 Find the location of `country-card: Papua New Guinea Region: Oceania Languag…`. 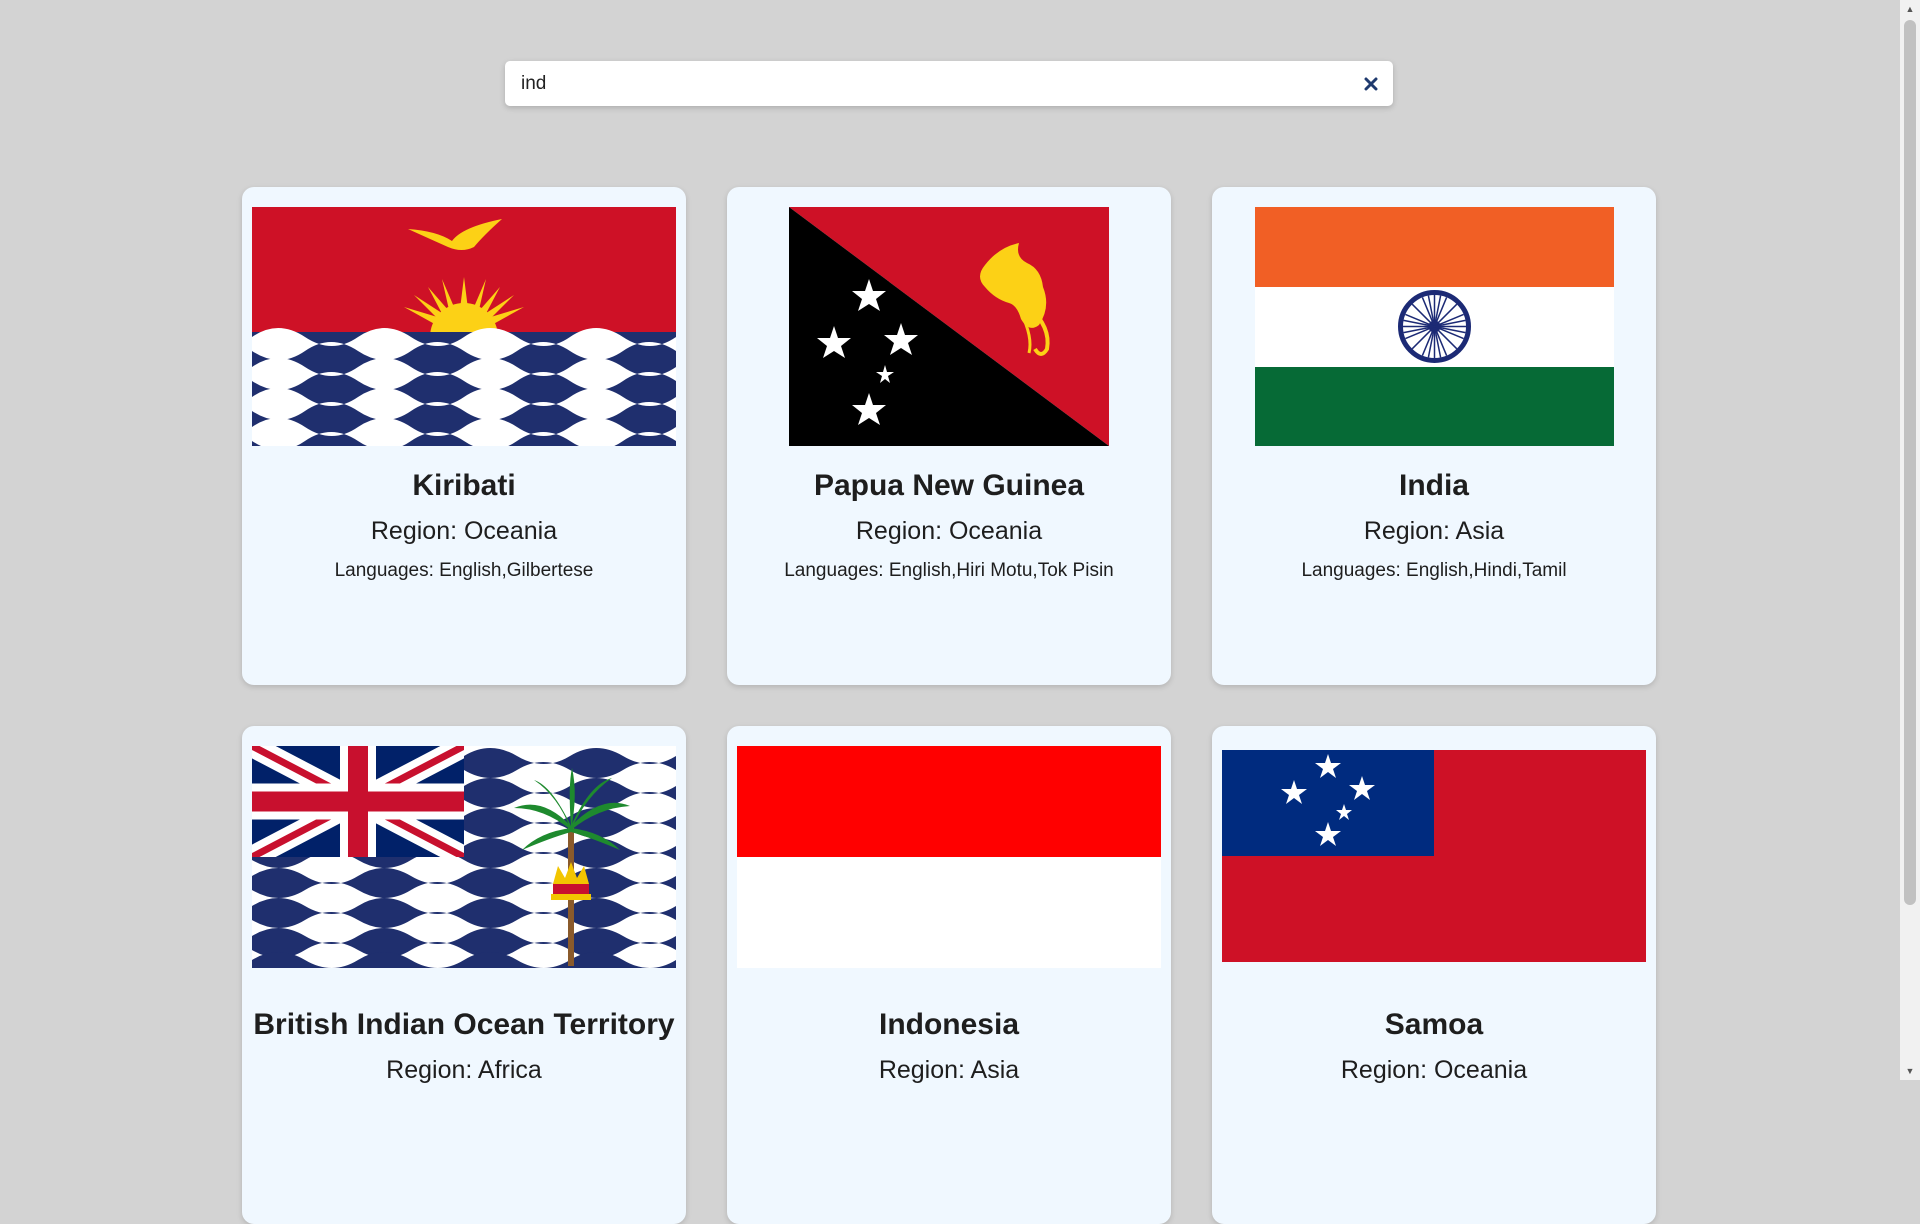

country-card: Papua New Guinea Region: Oceania Languag… is located at coordinates (949, 436).